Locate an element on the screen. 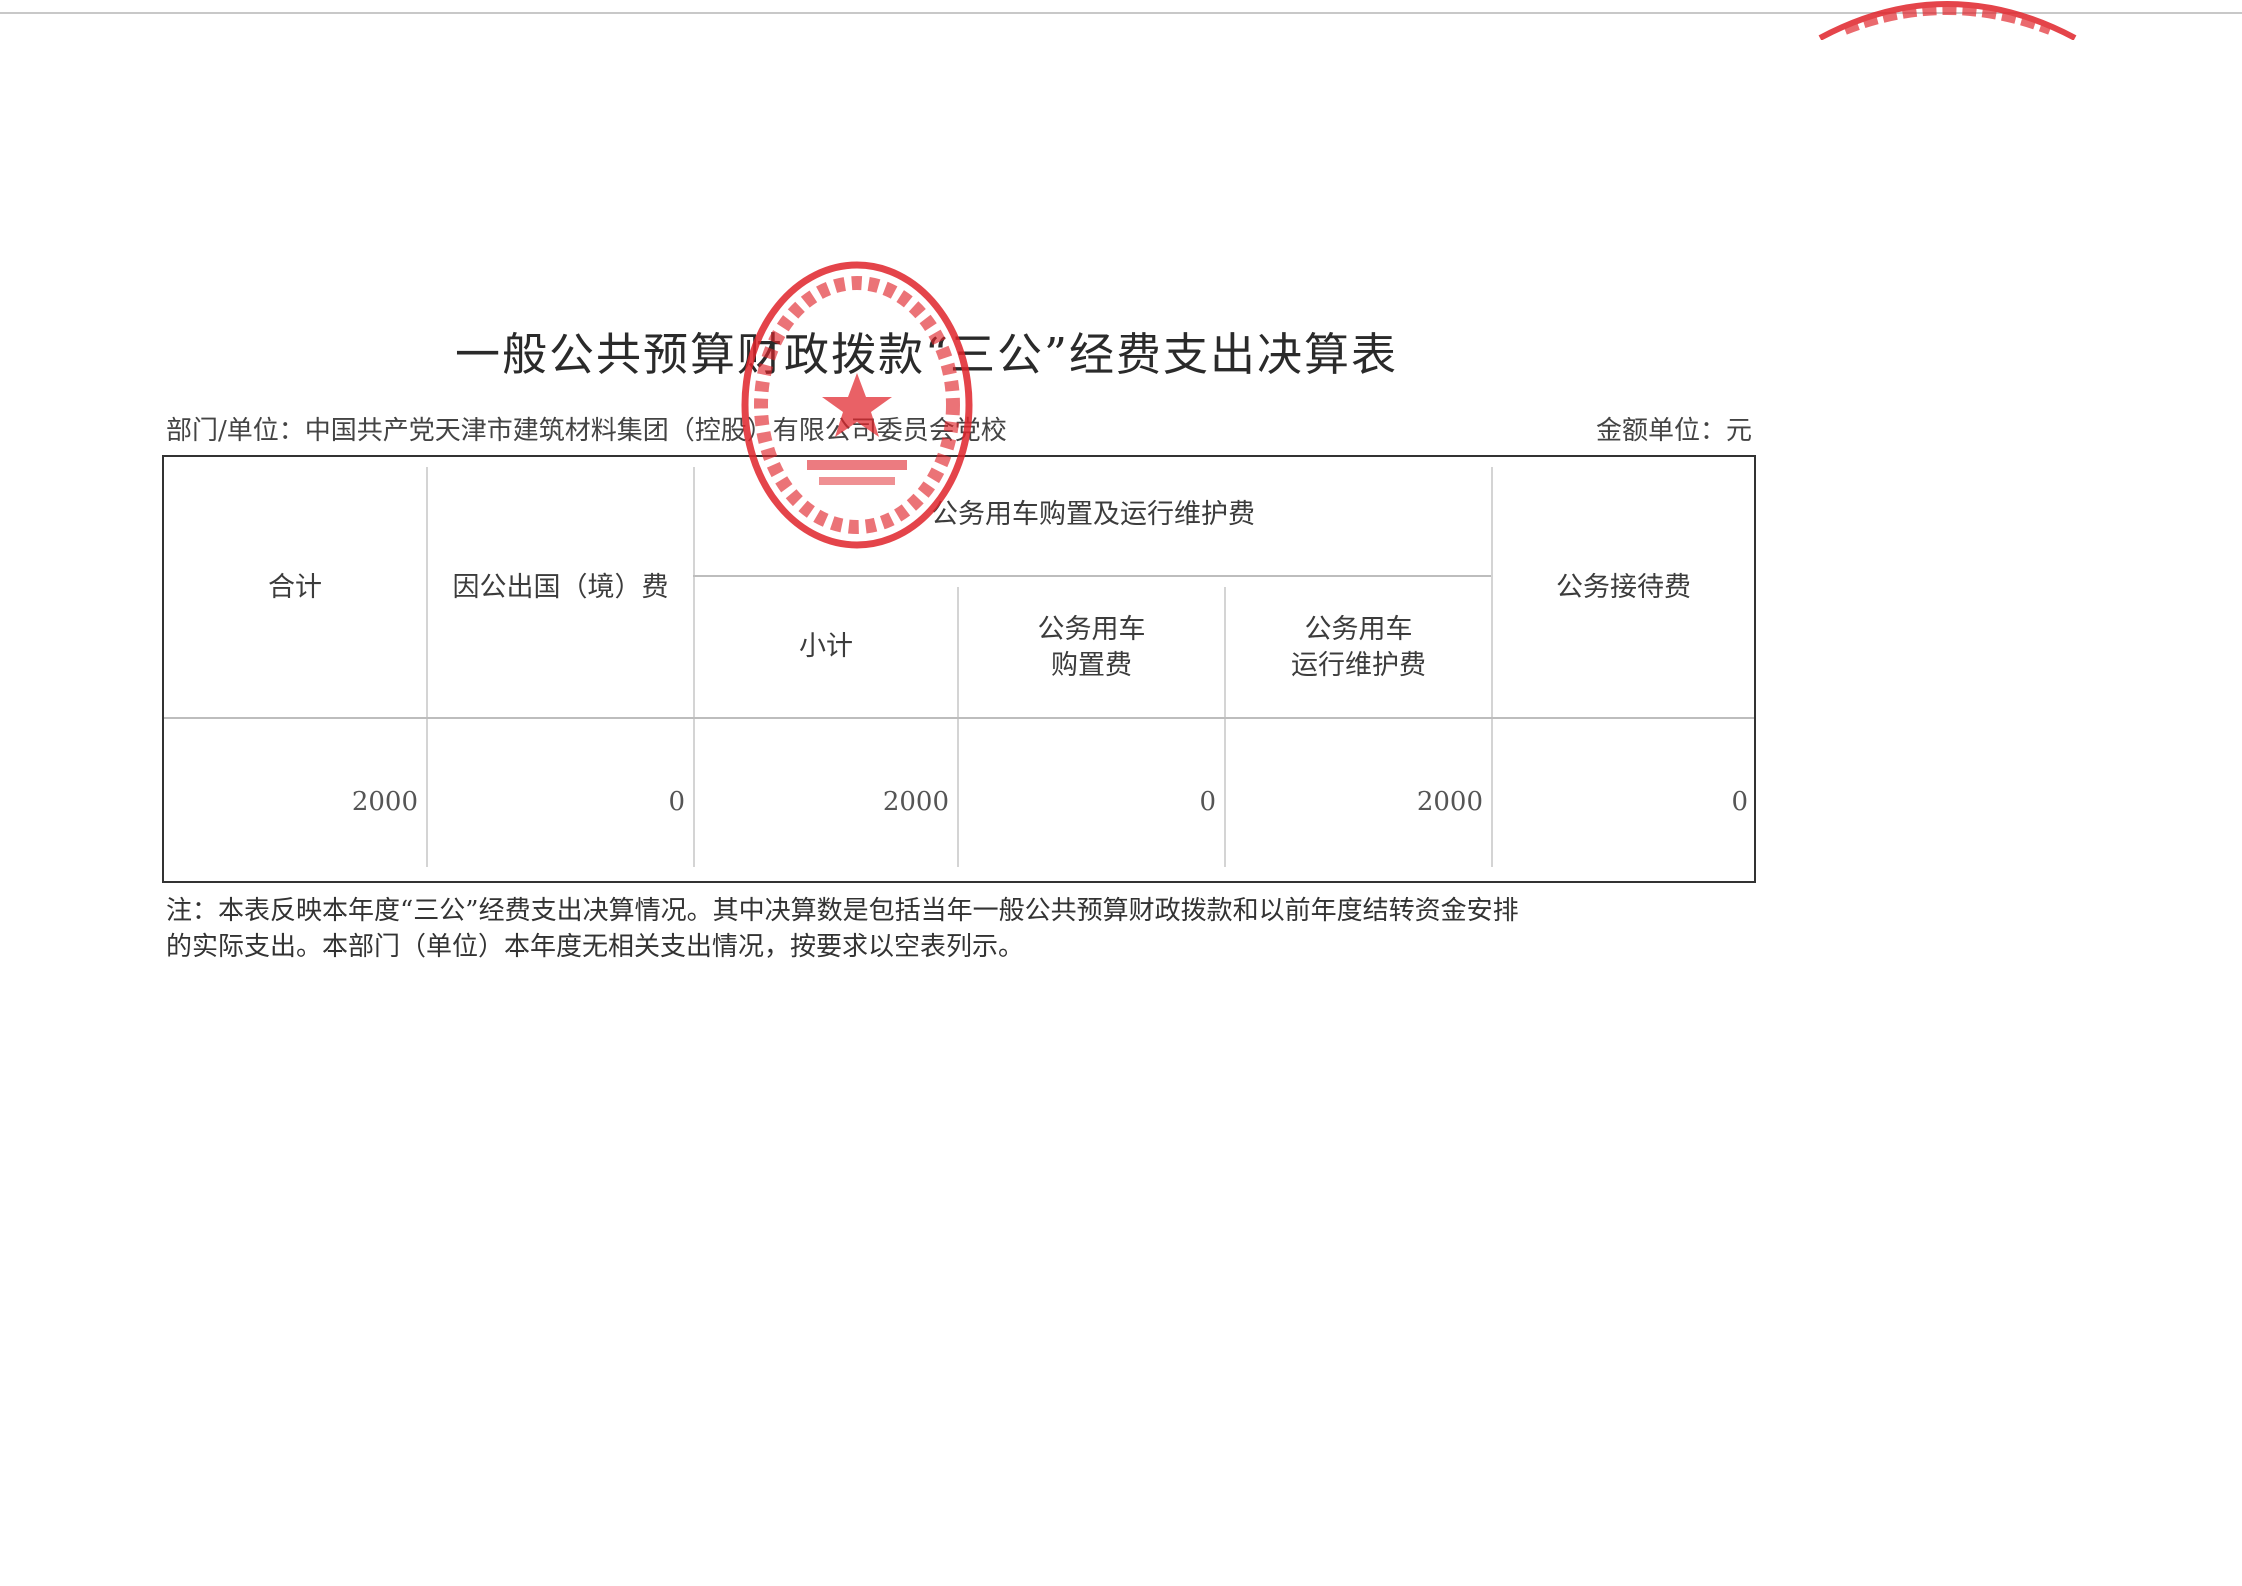  value-vehicle-purchase: 0 is located at coordinates (1207, 802).